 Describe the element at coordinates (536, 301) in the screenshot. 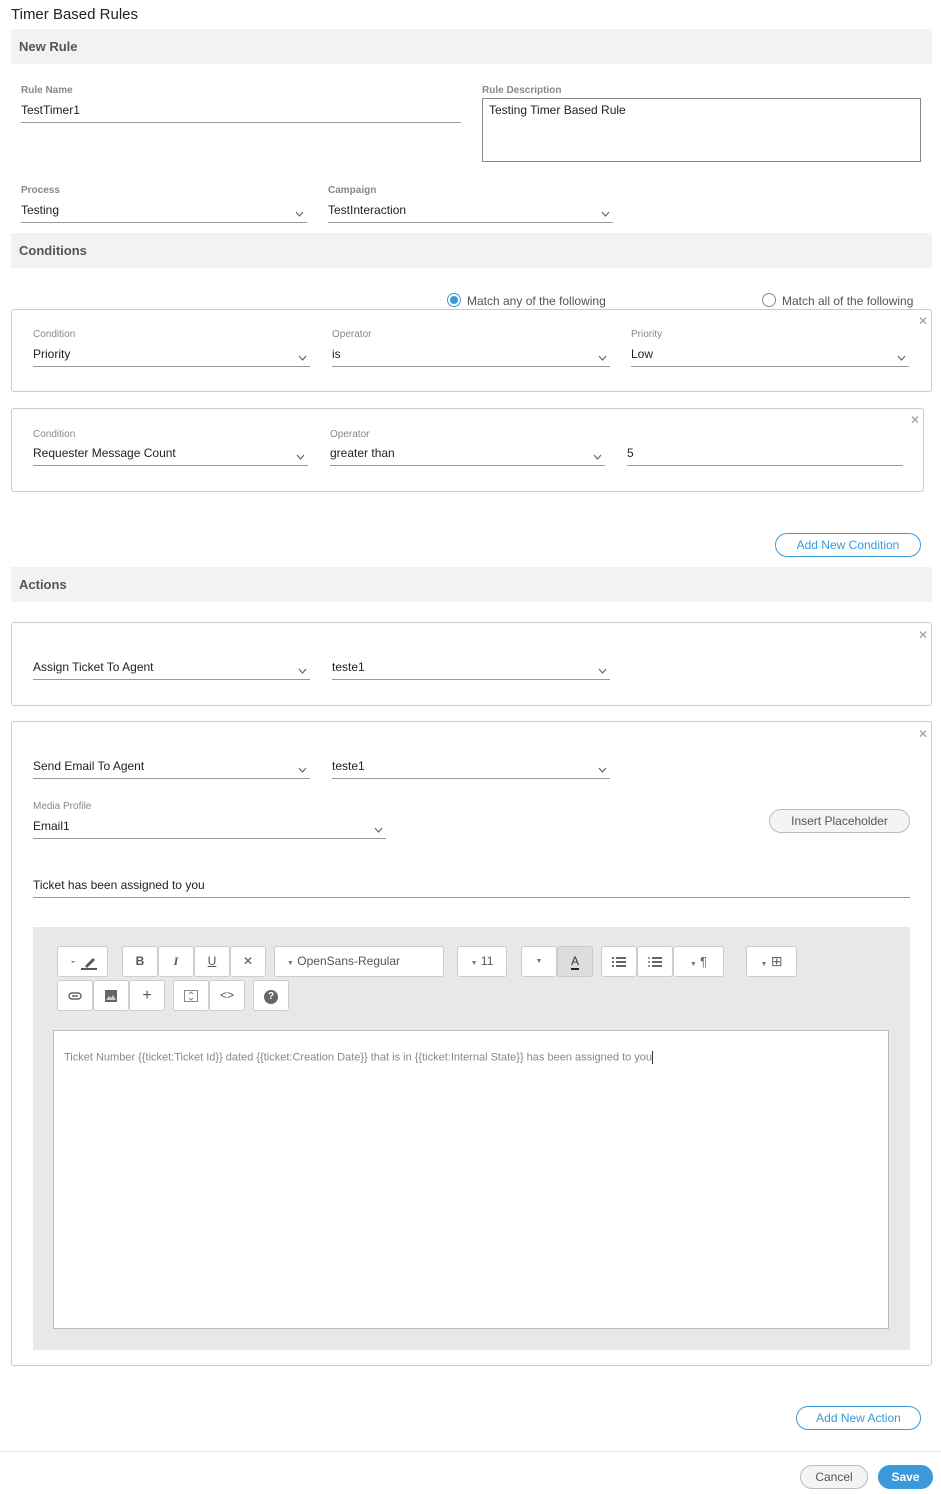

I see `match-any-label: Match any of the following` at that location.